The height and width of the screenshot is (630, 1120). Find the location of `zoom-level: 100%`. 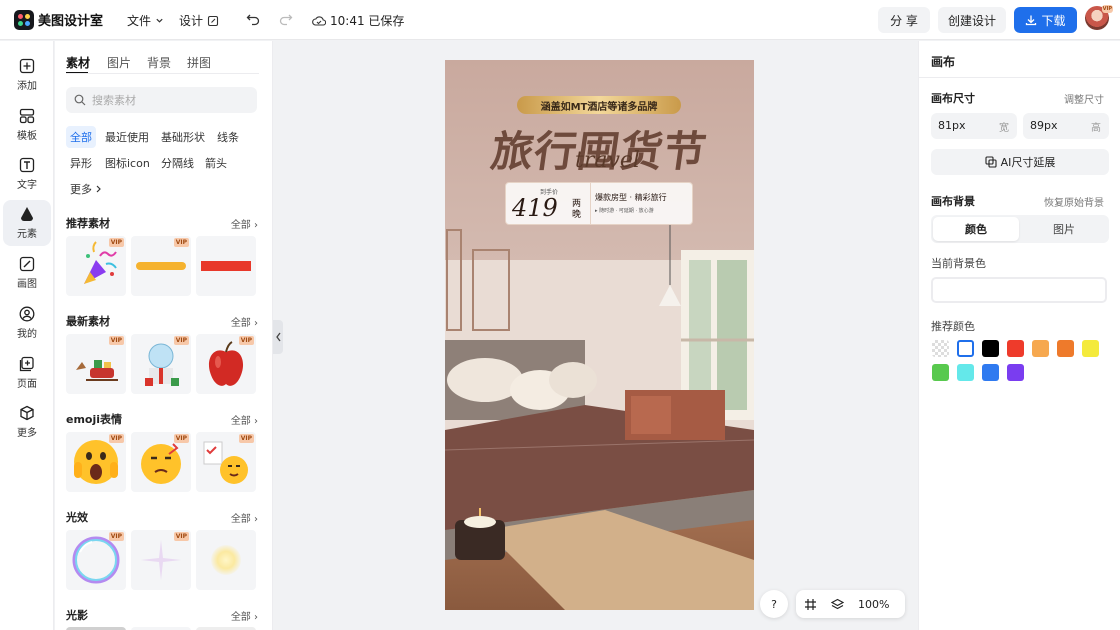

zoom-level: 100% is located at coordinates (873, 604).